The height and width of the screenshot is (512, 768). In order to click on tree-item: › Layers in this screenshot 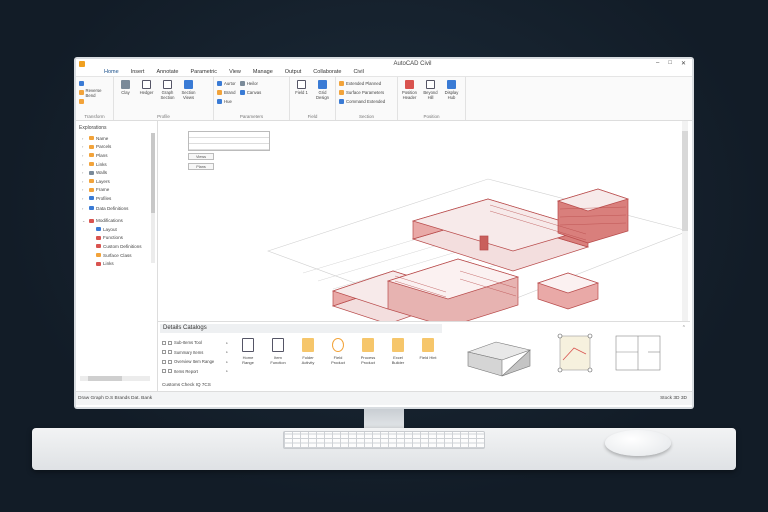, I will do `click(116, 181)`.